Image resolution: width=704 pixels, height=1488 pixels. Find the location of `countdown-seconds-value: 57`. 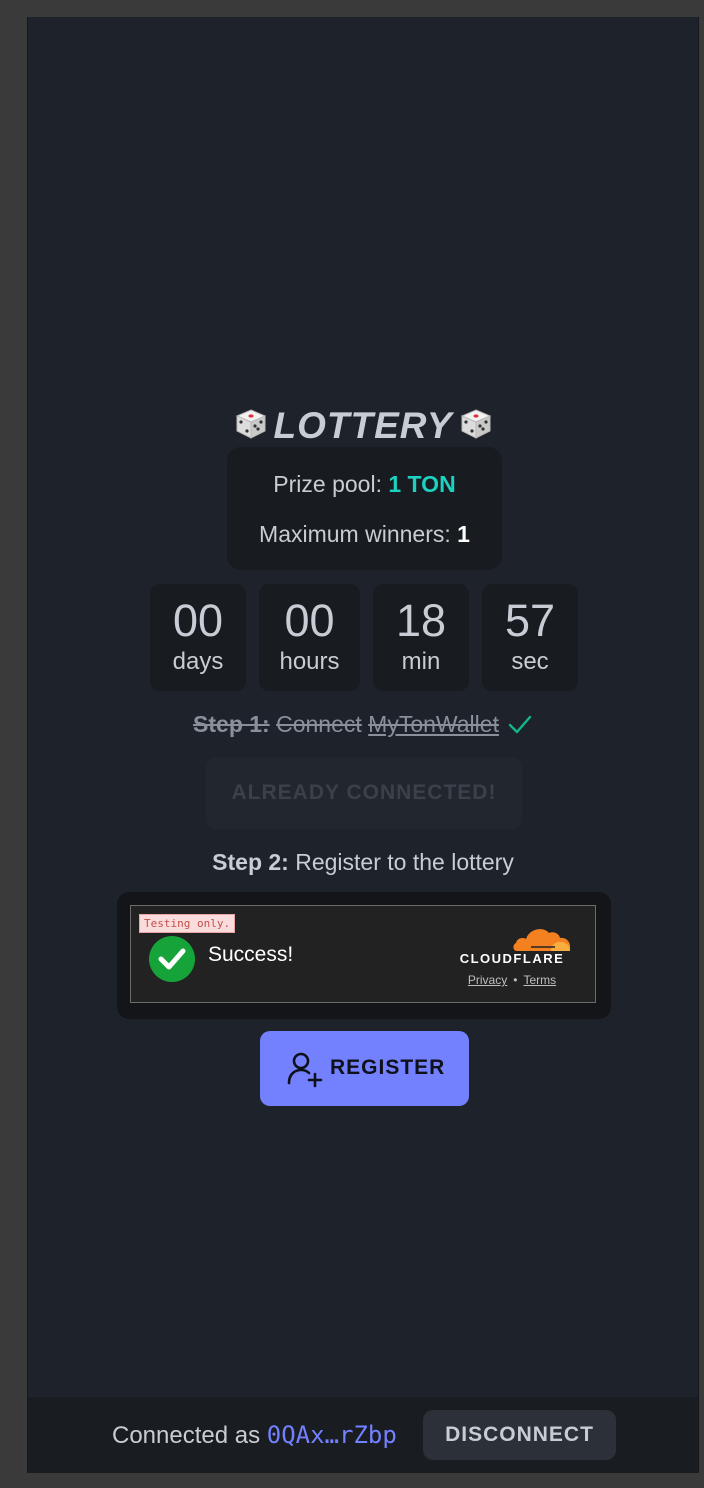

countdown-seconds-value: 57 is located at coordinates (530, 620).